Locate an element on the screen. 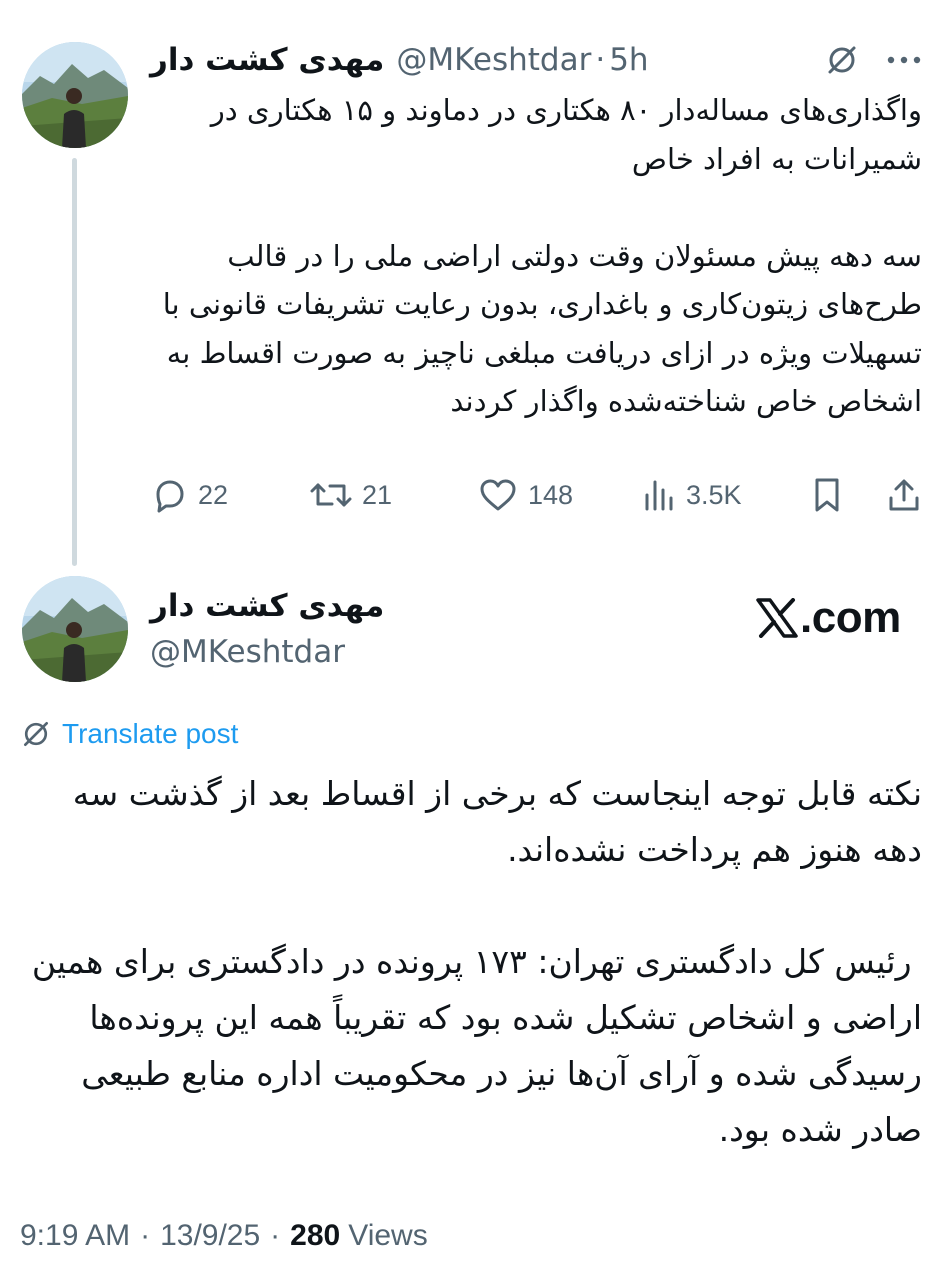 The image size is (946, 1280). views-label: Views is located at coordinates (388, 1235).